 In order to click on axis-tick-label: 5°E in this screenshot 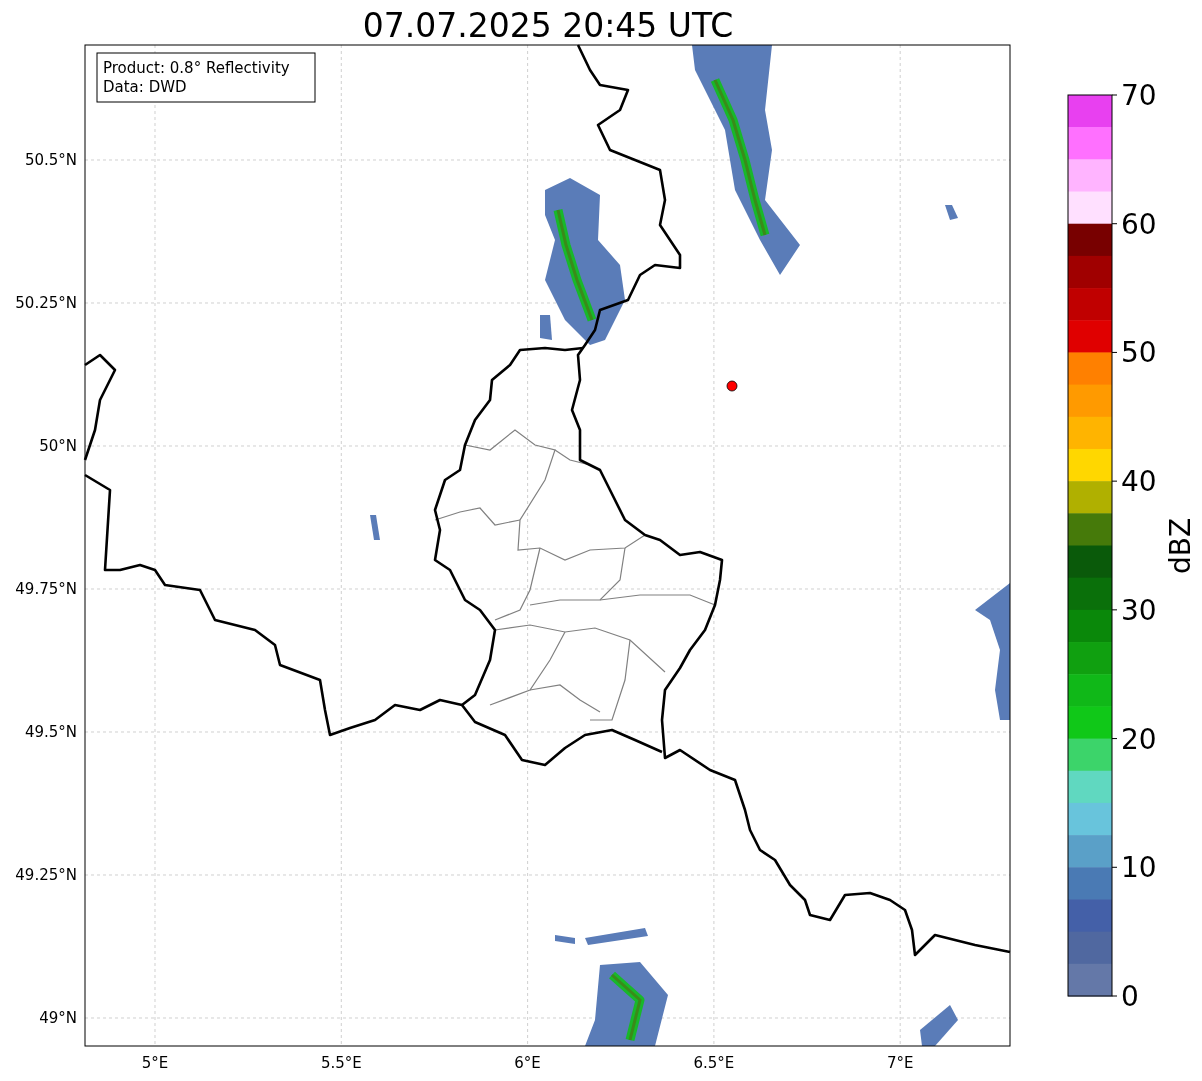, I will do `click(155, 1063)`.